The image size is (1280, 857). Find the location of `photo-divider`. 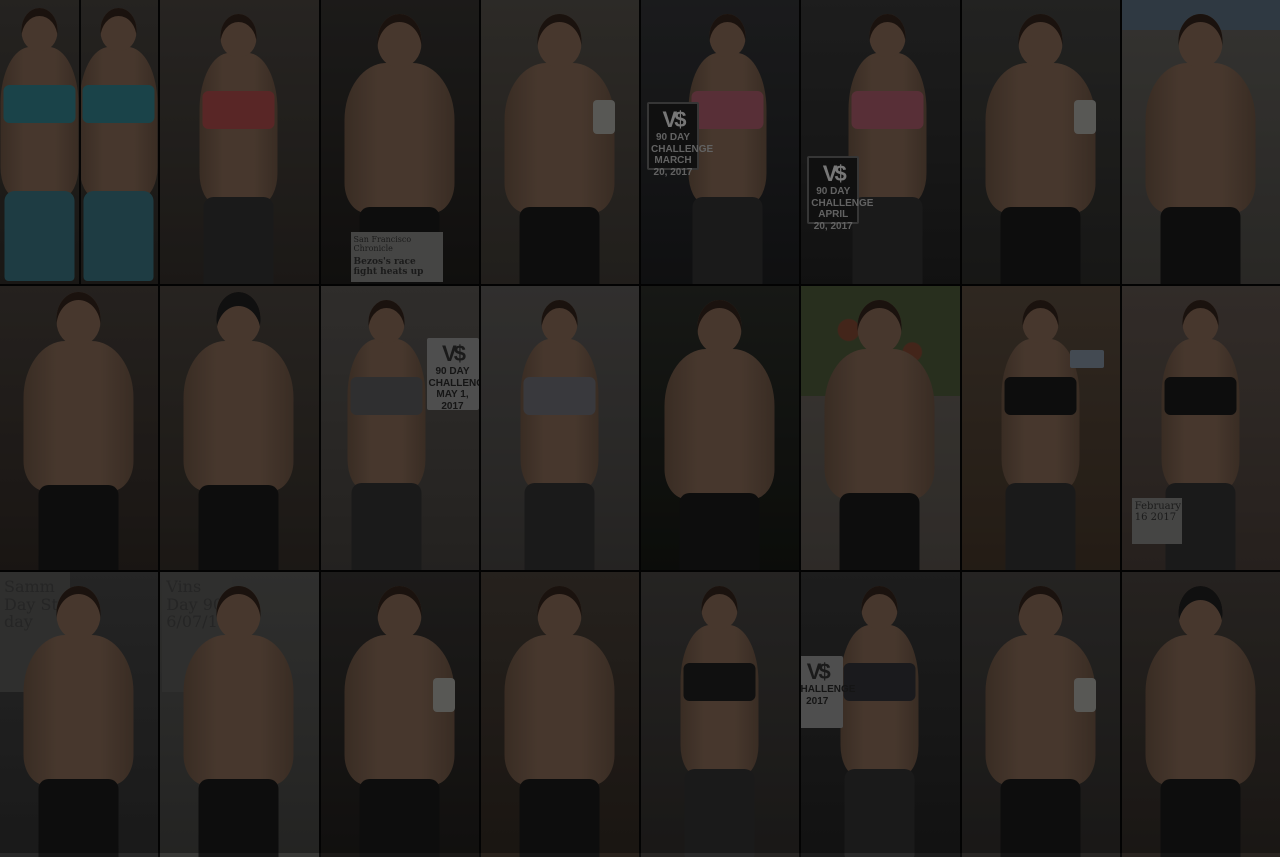

photo-divider is located at coordinates (80, 142).